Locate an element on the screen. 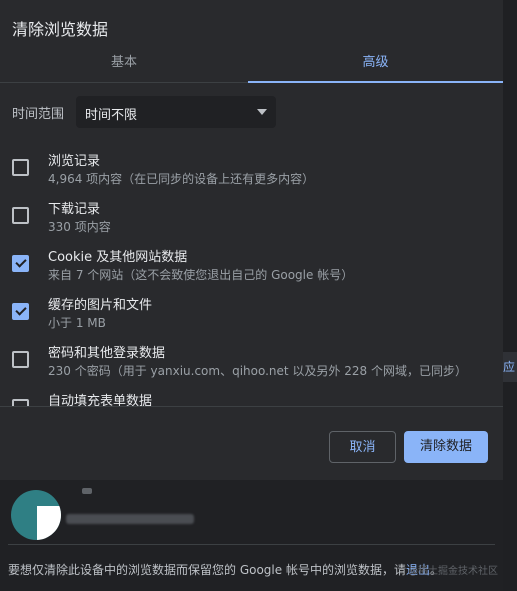 This screenshot has width=517, height=591. background-page-edge: 应 is located at coordinates (510, 295).